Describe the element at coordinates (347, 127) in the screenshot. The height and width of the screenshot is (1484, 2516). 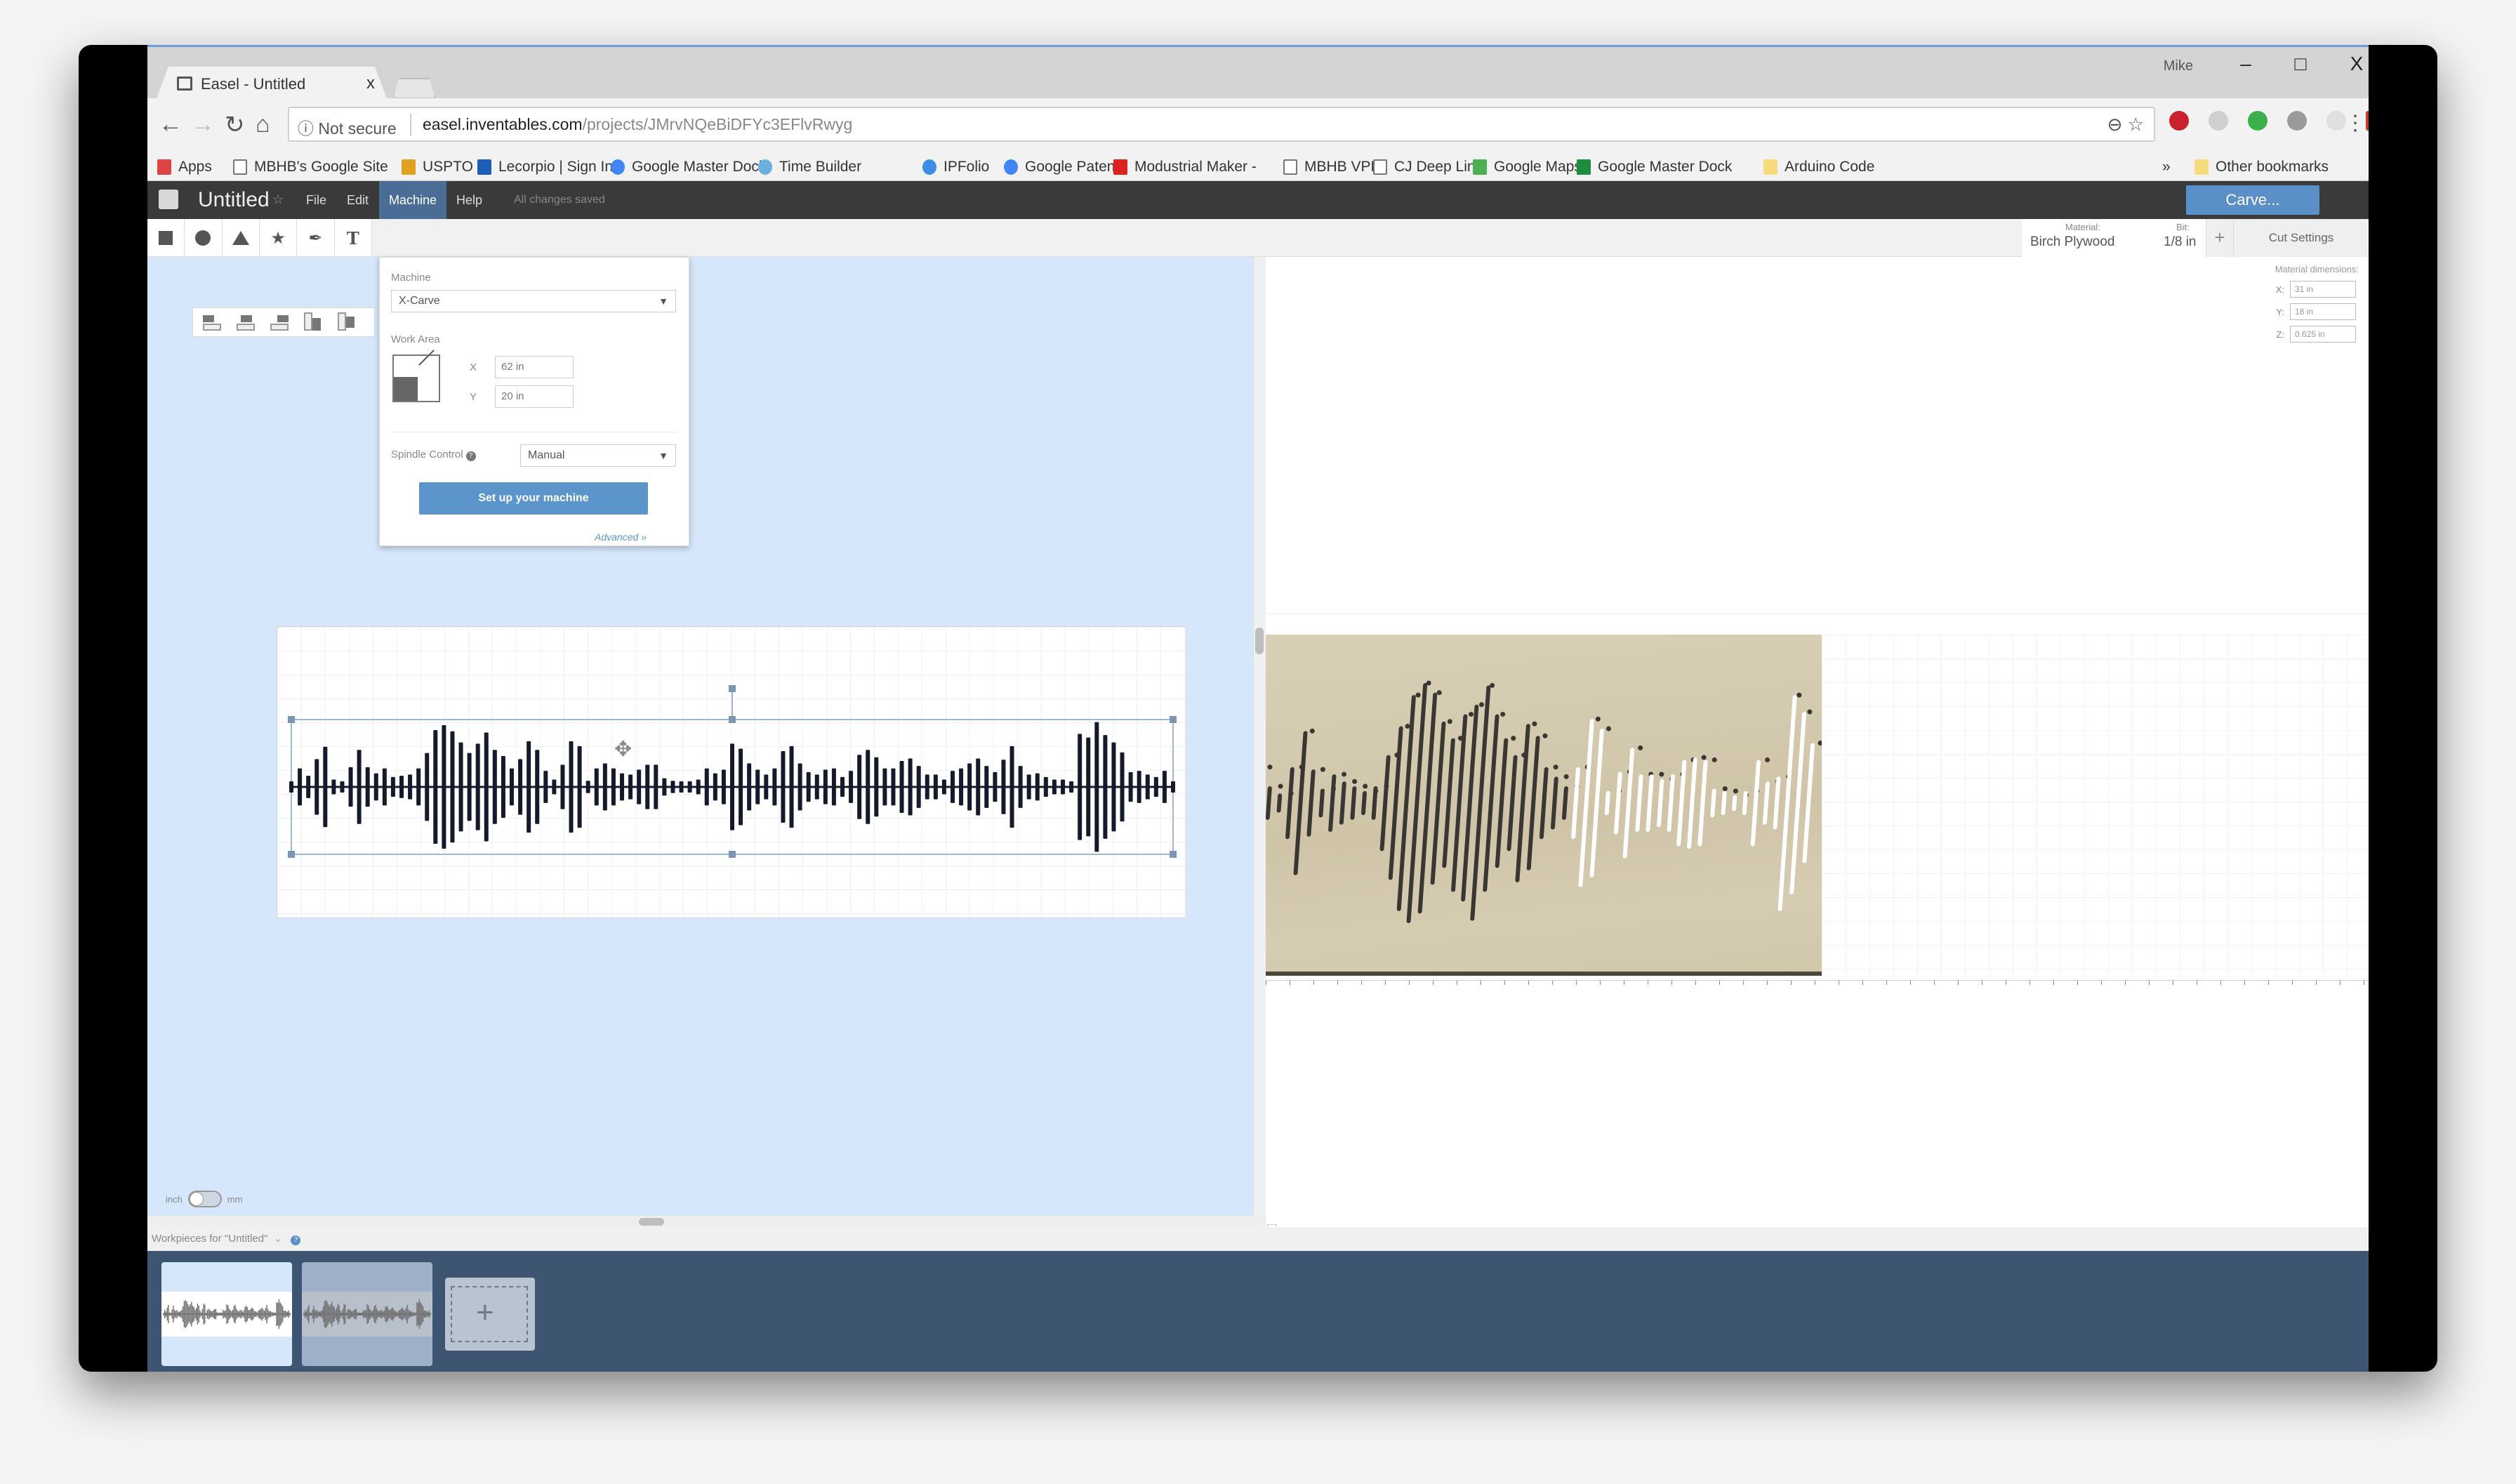
I see `security-indicator: ⓘ Not secure` at that location.